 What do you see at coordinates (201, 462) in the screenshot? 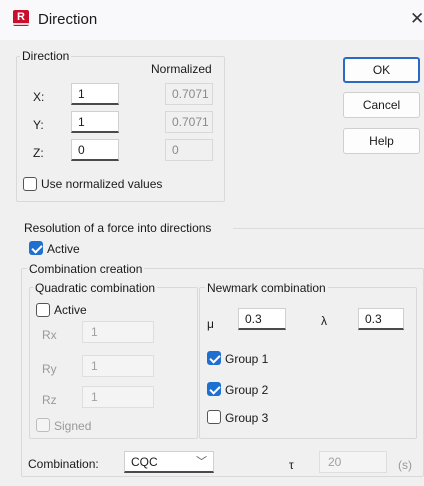
I see `chevron-down-icon: ﹀` at bounding box center [201, 462].